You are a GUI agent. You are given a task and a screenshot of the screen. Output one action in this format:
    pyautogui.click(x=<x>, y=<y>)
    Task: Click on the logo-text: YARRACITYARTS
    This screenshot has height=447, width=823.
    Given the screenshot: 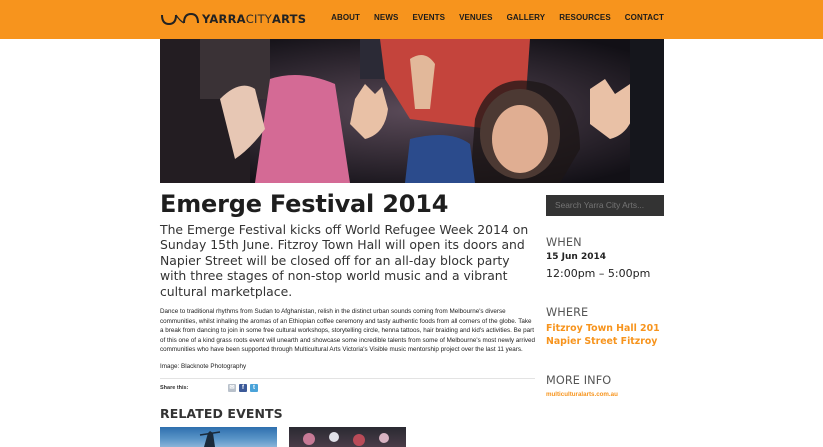 What is the action you would take?
    pyautogui.click(x=254, y=19)
    